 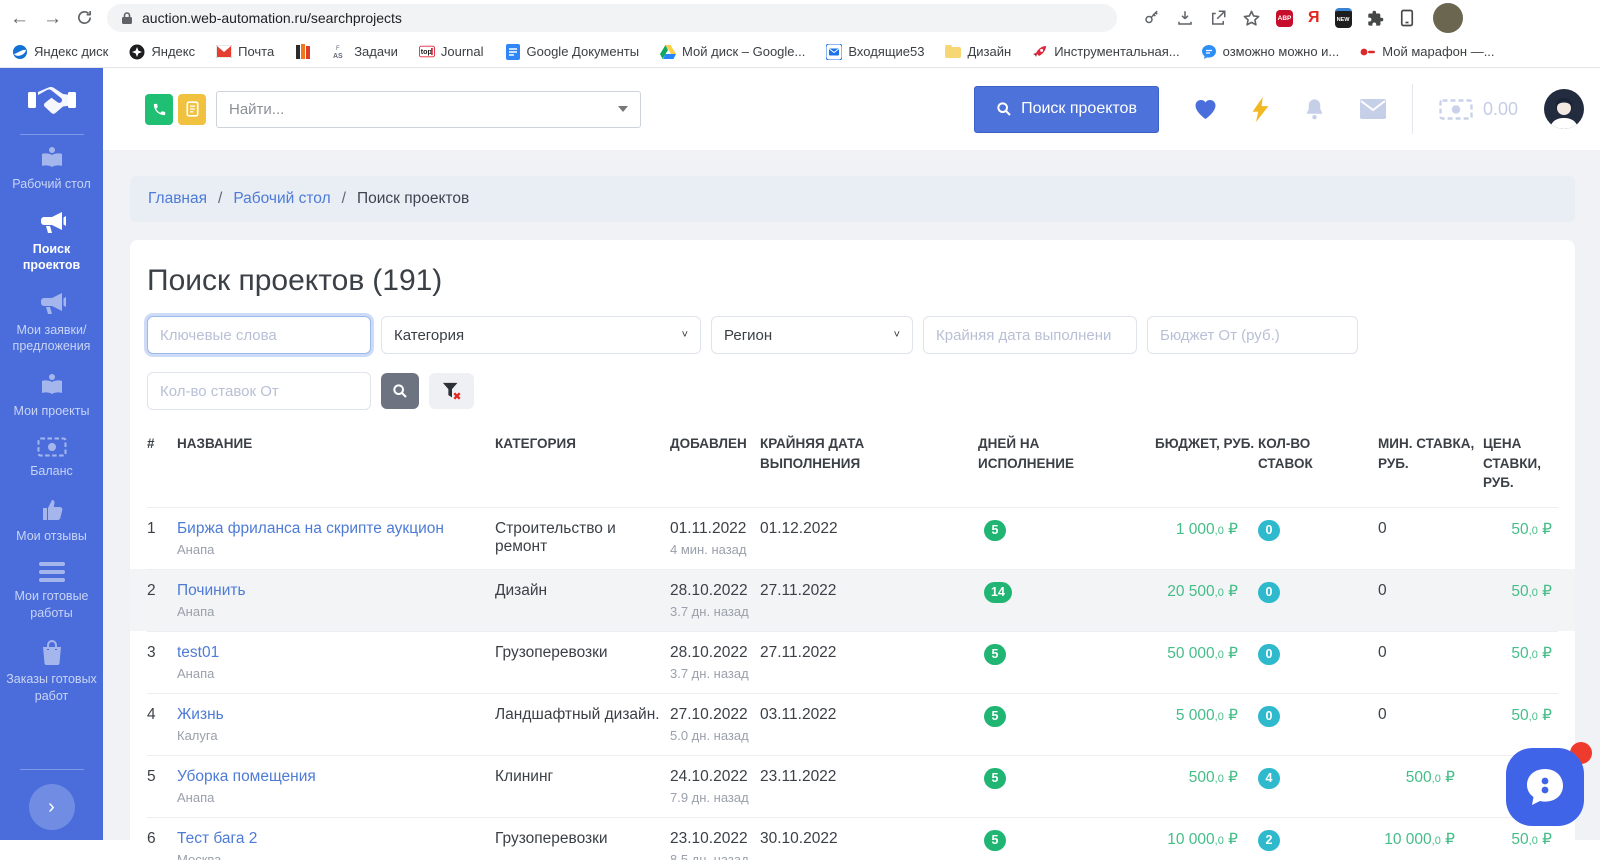 What do you see at coordinates (1478, 109) in the screenshot?
I see `balance-widget: 0.00` at bounding box center [1478, 109].